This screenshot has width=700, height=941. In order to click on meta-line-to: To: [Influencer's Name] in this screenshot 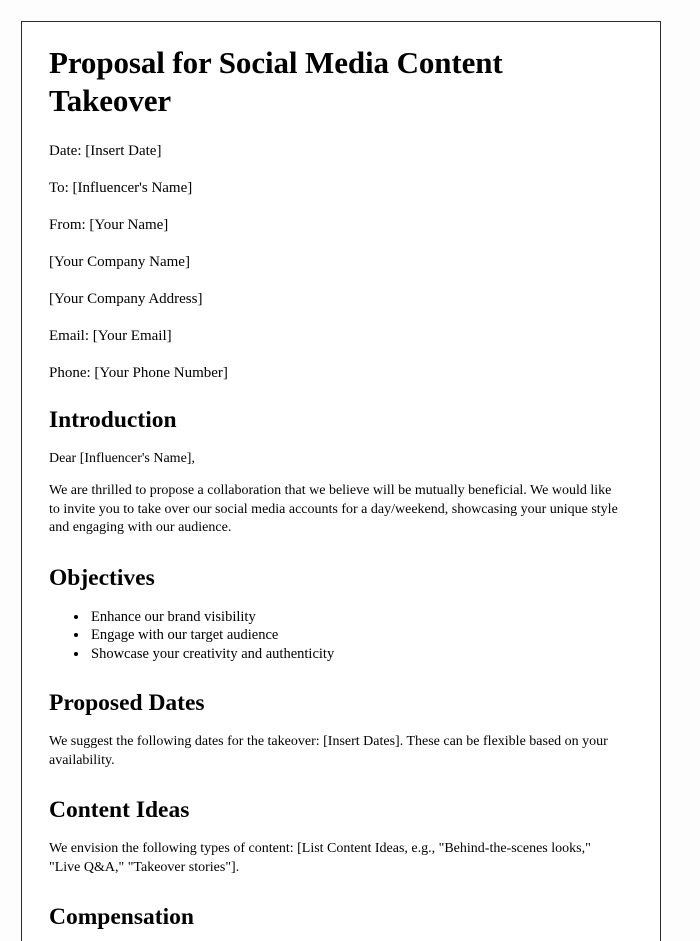, I will do `click(121, 187)`.